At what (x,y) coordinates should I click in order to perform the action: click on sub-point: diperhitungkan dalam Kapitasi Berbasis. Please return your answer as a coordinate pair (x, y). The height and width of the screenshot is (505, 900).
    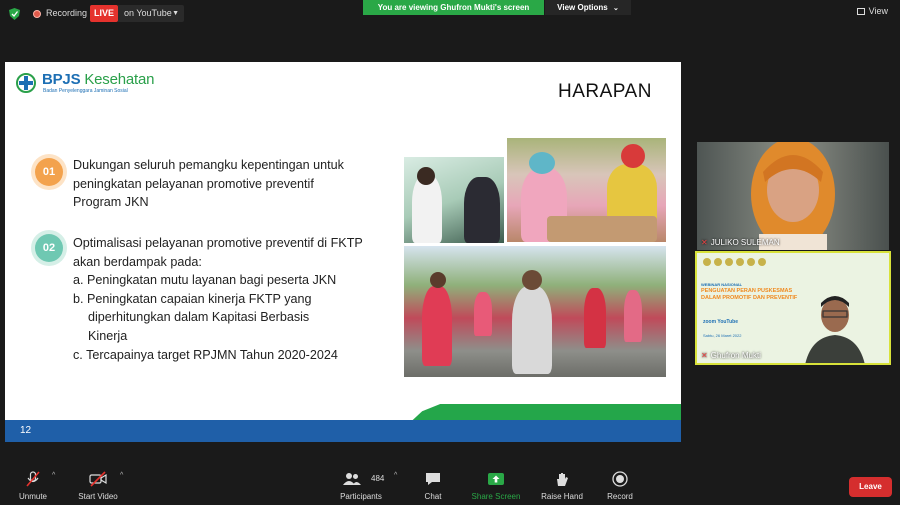
    Looking at the image, I should click on (199, 317).